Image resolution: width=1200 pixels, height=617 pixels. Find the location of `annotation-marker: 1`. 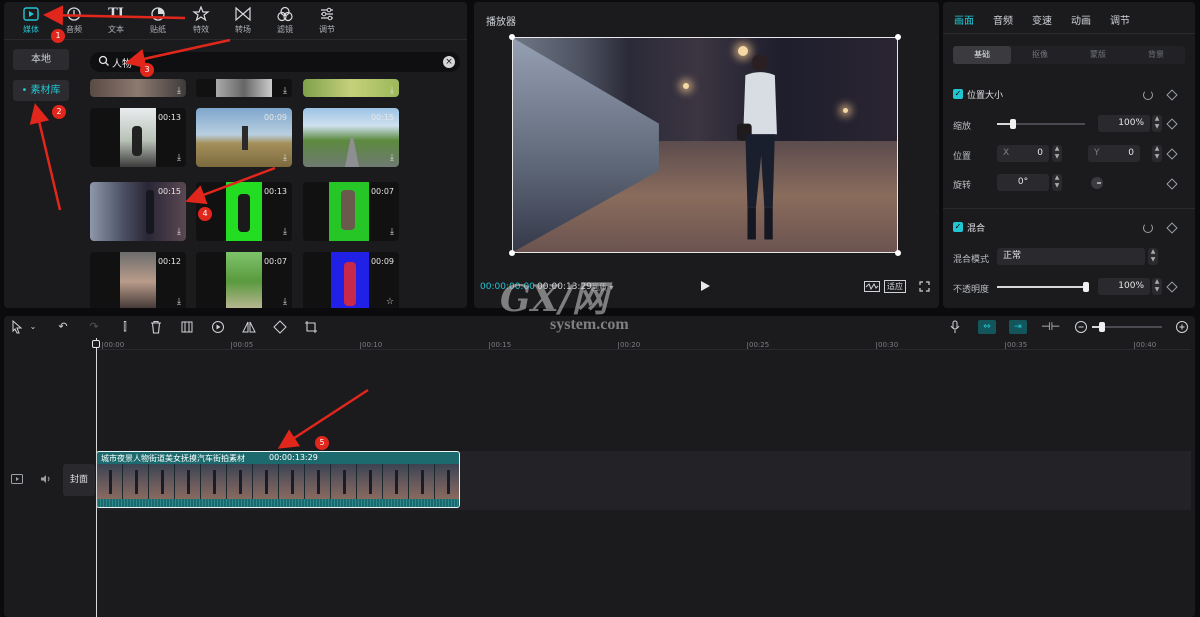

annotation-marker: 1 is located at coordinates (58, 36).